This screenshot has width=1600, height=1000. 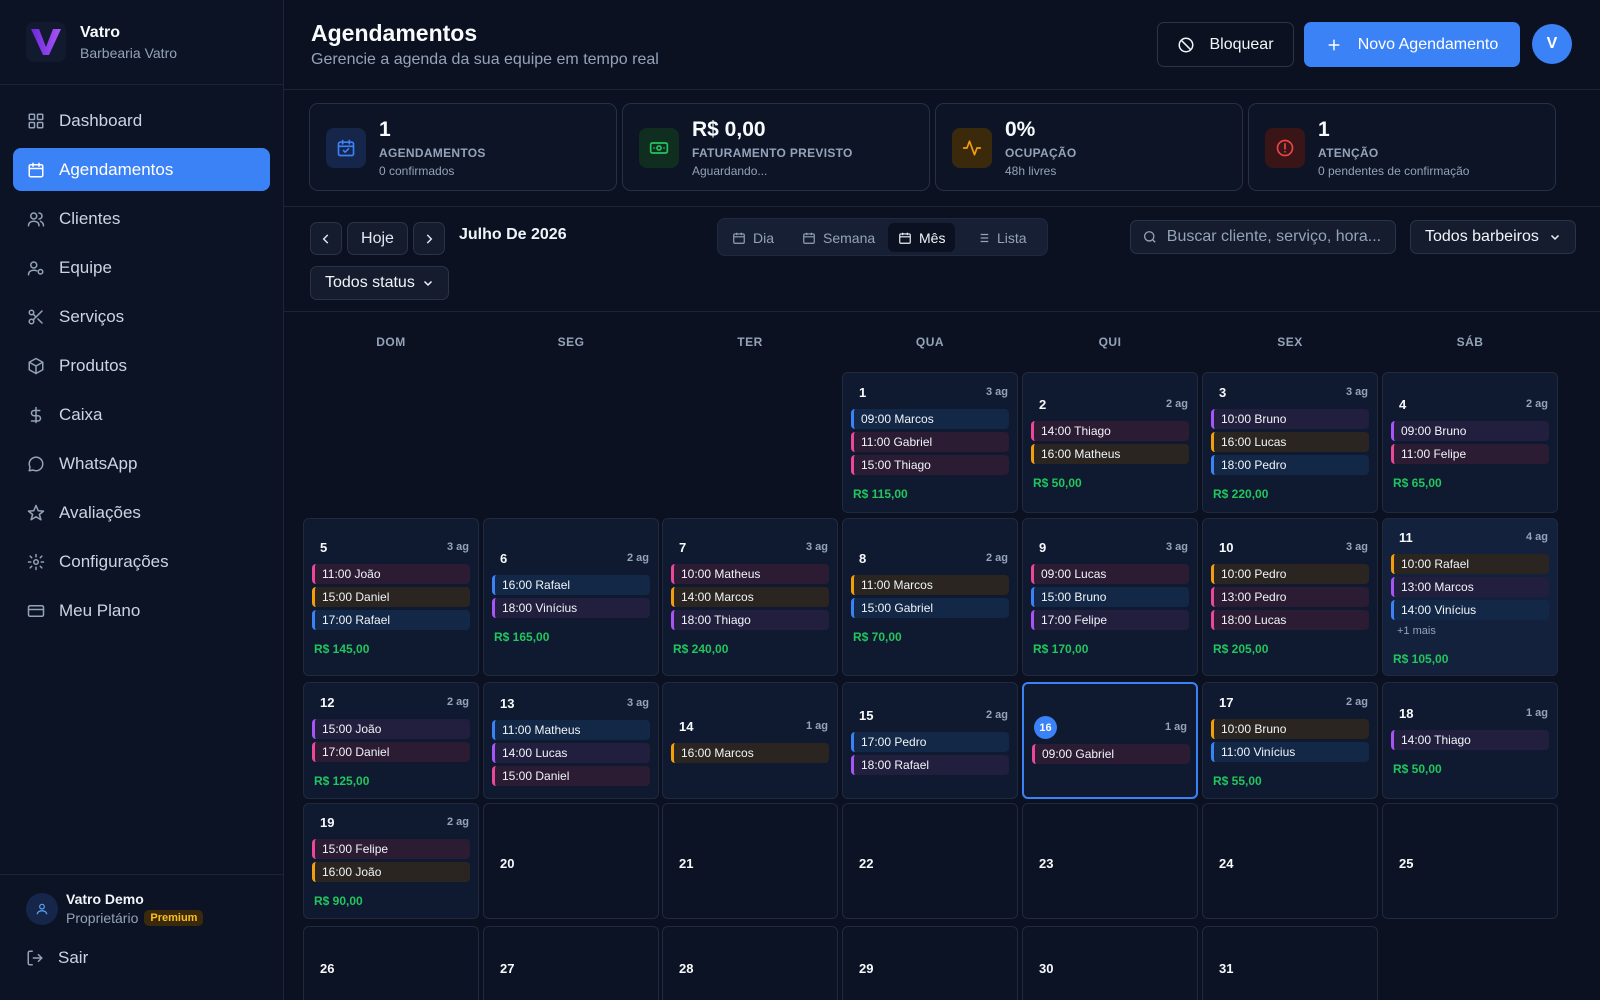 I want to click on tab-month: Mês, so click(x=922, y=237).